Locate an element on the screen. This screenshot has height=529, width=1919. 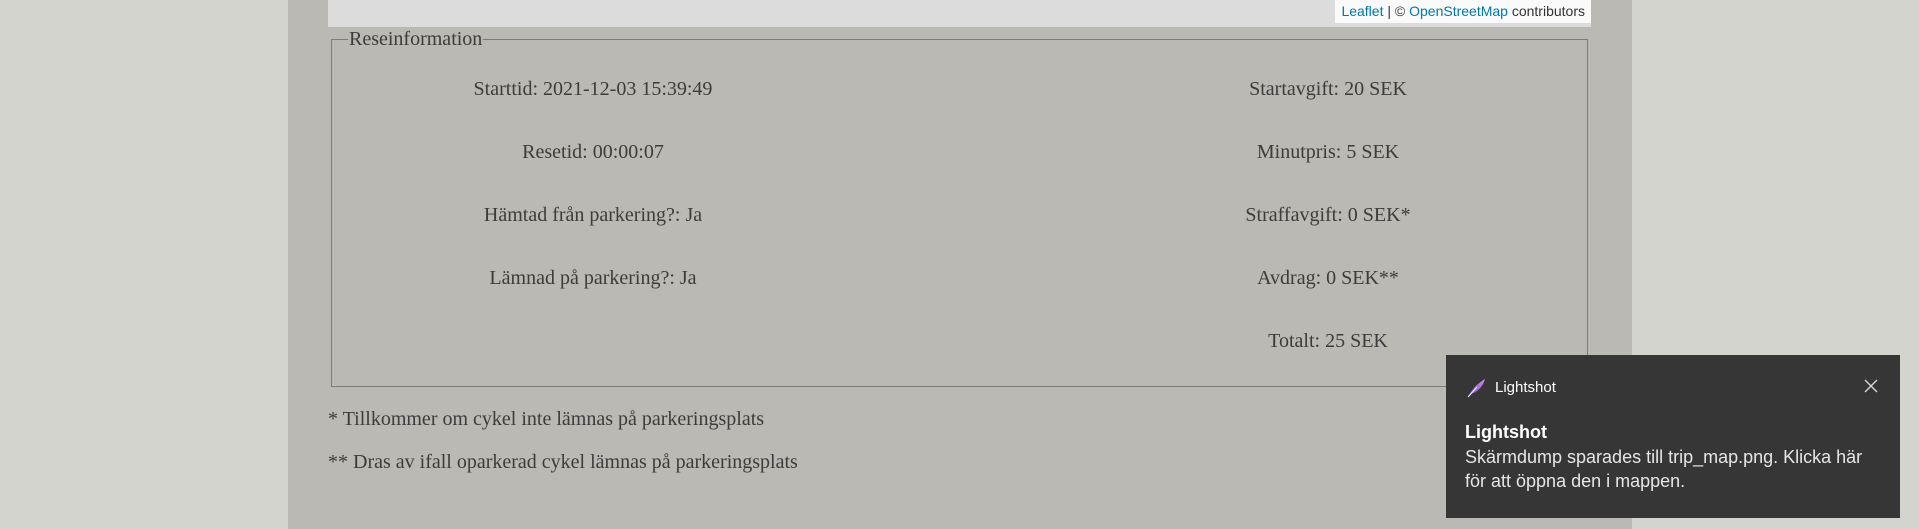
leaflet-link: Leaflet is located at coordinates (1362, 11).